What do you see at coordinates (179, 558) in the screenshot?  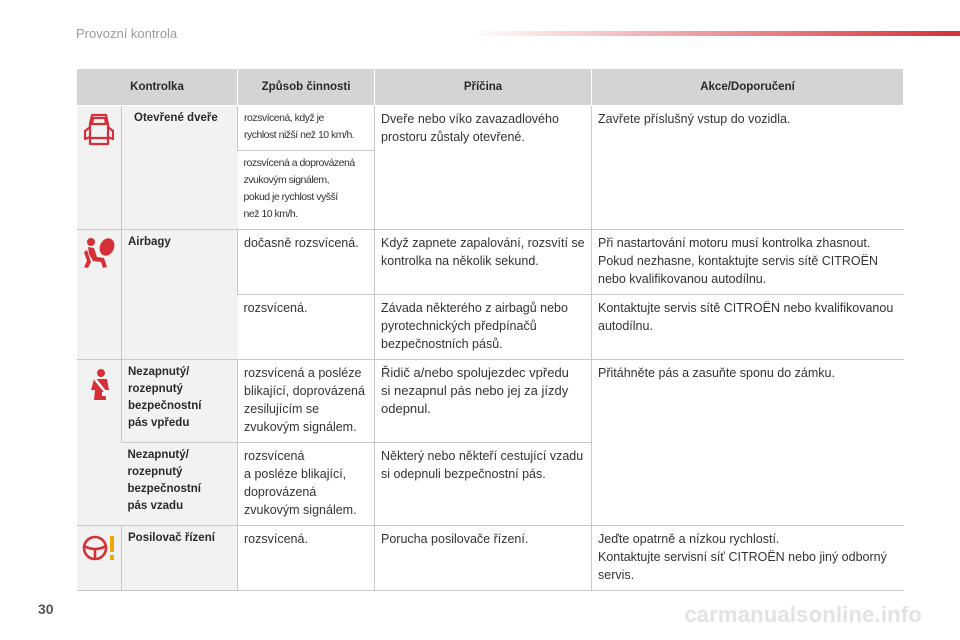 I see `steering-name: Posilovač řízení` at bounding box center [179, 558].